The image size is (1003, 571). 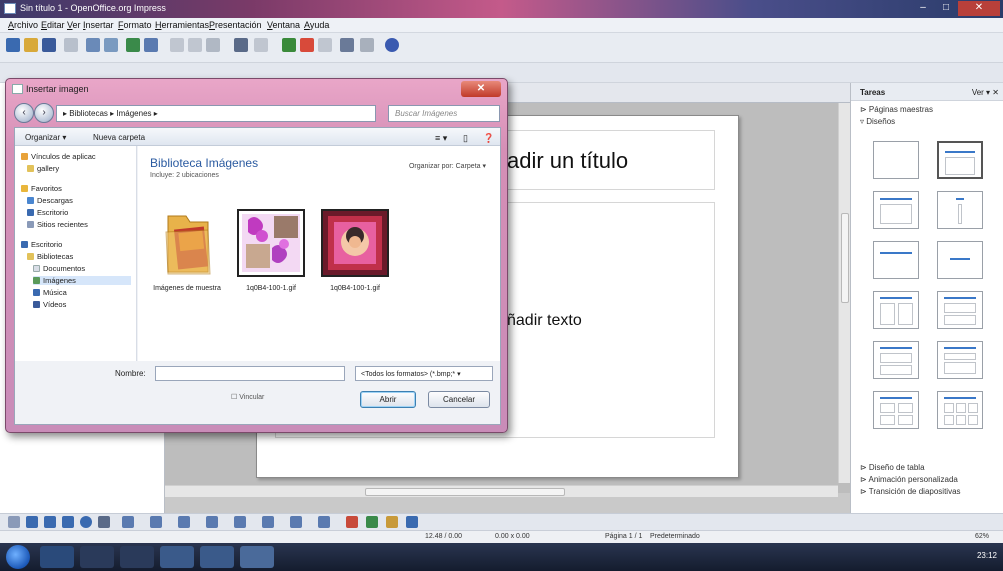 What do you see at coordinates (184, 522) in the screenshot?
I see `basic-shapes-icon` at bounding box center [184, 522].